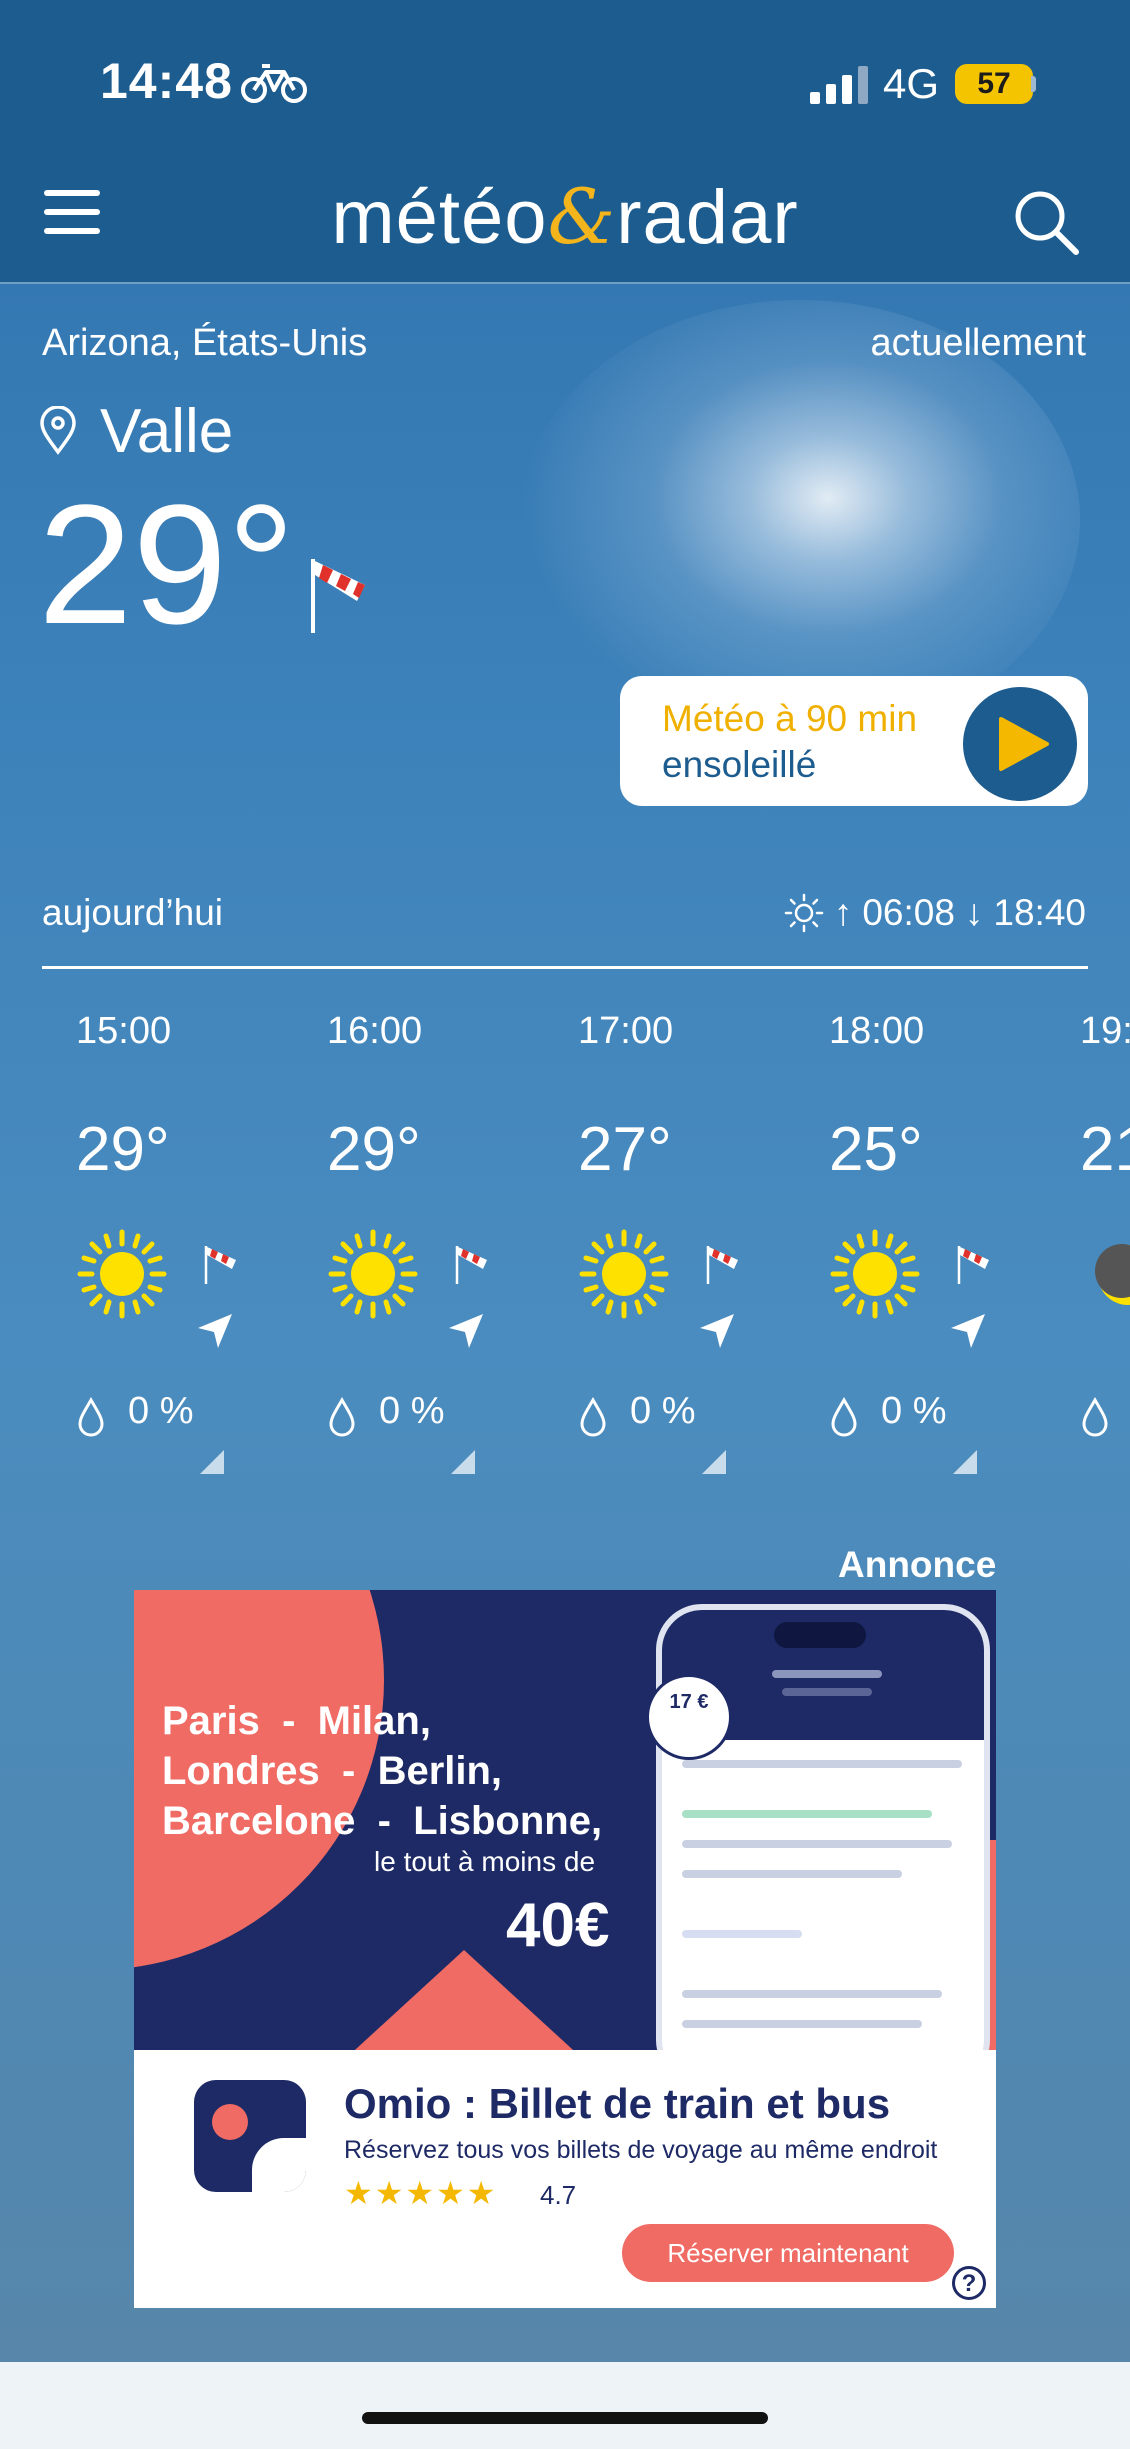 This screenshot has width=1130, height=2449. Describe the element at coordinates (558, 2195) in the screenshot. I see `ad-rating: 4.7` at that location.